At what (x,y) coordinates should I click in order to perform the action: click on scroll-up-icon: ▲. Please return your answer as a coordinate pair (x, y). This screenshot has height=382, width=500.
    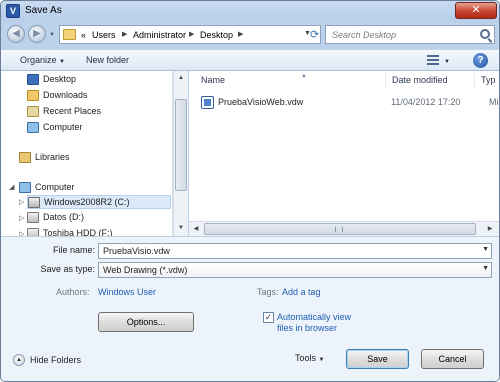
    Looking at the image, I should click on (181, 78).